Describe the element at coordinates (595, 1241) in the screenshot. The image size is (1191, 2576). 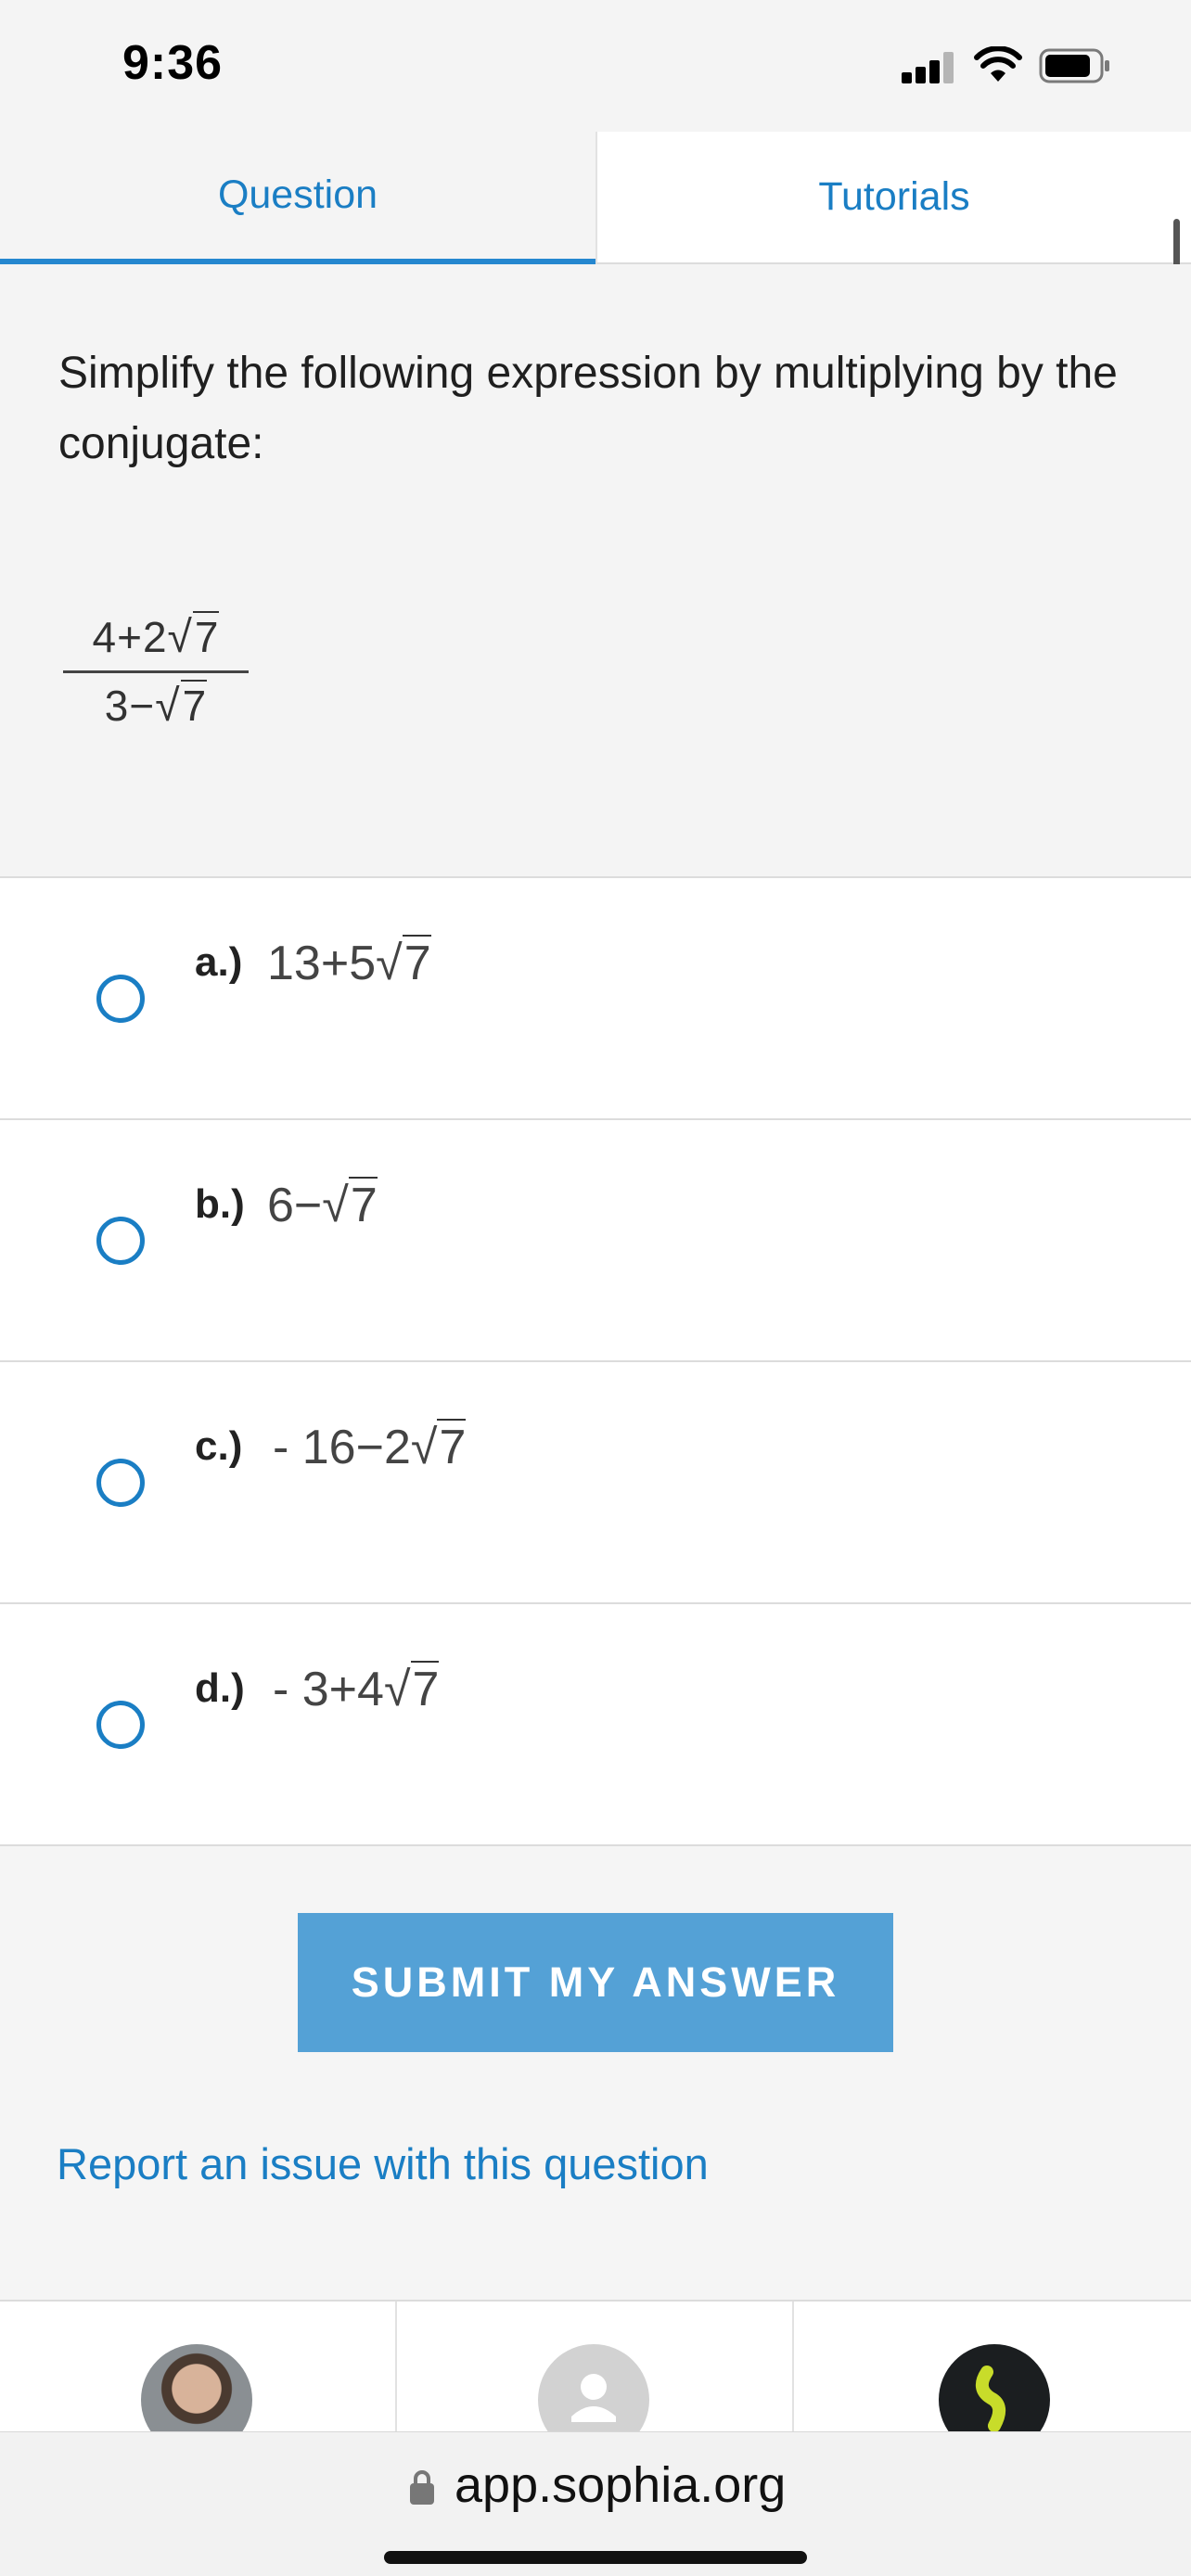
I see `answer-option-b: b.) 6−√7` at that location.